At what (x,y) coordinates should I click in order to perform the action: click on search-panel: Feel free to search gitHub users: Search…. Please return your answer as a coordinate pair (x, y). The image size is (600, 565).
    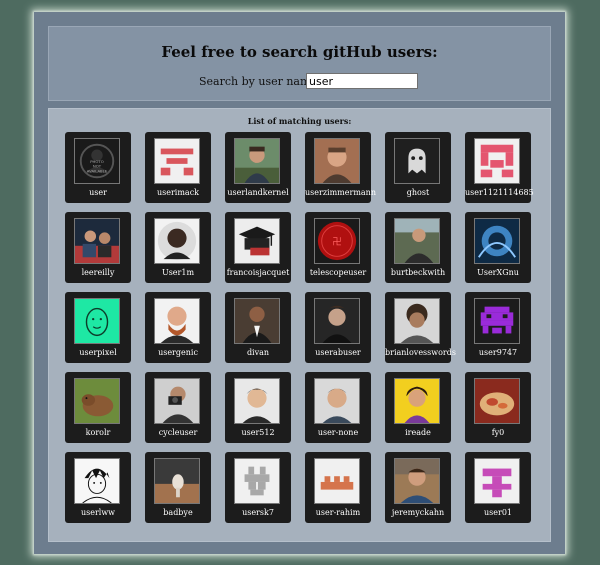
    Looking at the image, I should click on (299, 63).